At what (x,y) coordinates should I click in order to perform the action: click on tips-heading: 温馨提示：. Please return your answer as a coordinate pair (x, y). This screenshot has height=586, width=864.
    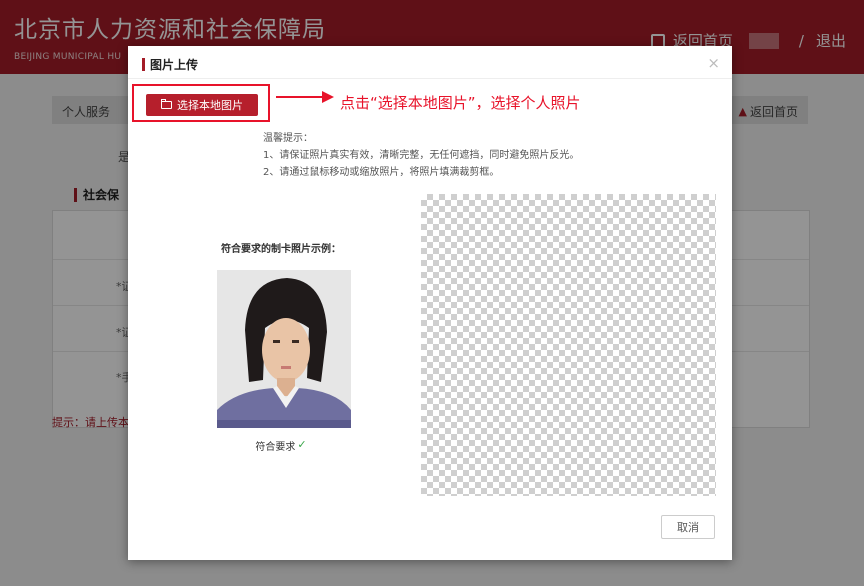
    Looking at the image, I should click on (288, 138).